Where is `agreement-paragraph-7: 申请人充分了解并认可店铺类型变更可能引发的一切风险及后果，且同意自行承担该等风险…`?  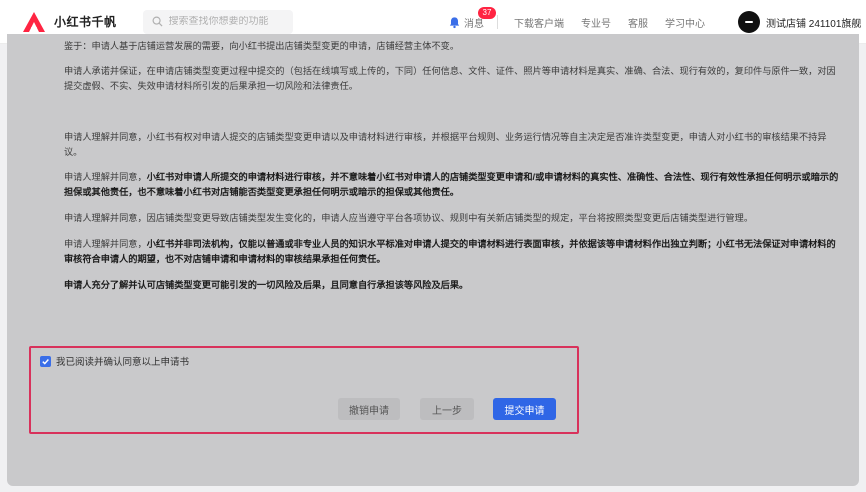
agreement-paragraph-7: 申请人充分了解并认可店铺类型变更可能引发的一切风险及后果，且同意自行承担该等风险… is located at coordinates (454, 285).